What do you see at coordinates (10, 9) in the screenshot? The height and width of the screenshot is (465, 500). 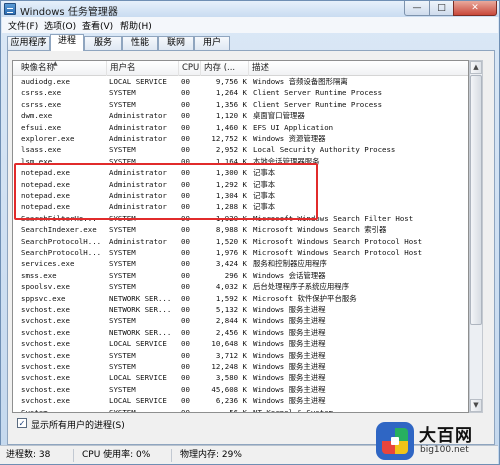 I see `task-manager-icon` at bounding box center [10, 9].